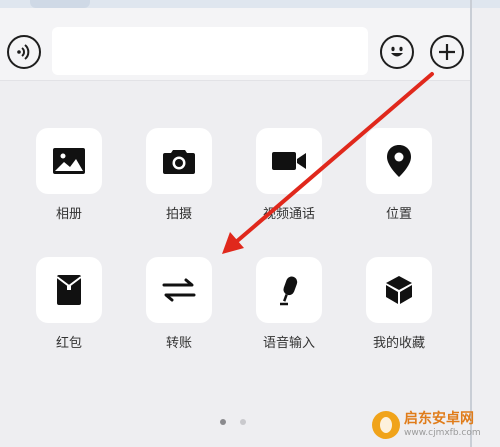  I want to click on transfer-arrows-icon, so click(179, 290).